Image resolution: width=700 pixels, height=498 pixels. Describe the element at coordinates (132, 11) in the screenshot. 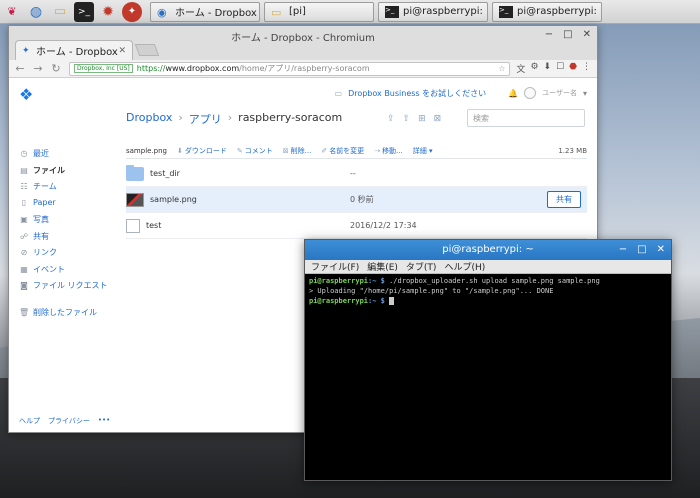

I see `wolfram-icon: ✦` at that location.